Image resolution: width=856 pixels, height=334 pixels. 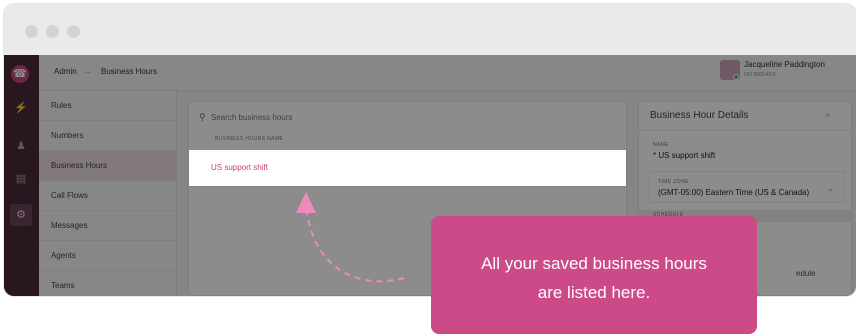 What do you see at coordinates (594, 292) in the screenshot?
I see `tooltip-line-2: are listed here.` at bounding box center [594, 292].